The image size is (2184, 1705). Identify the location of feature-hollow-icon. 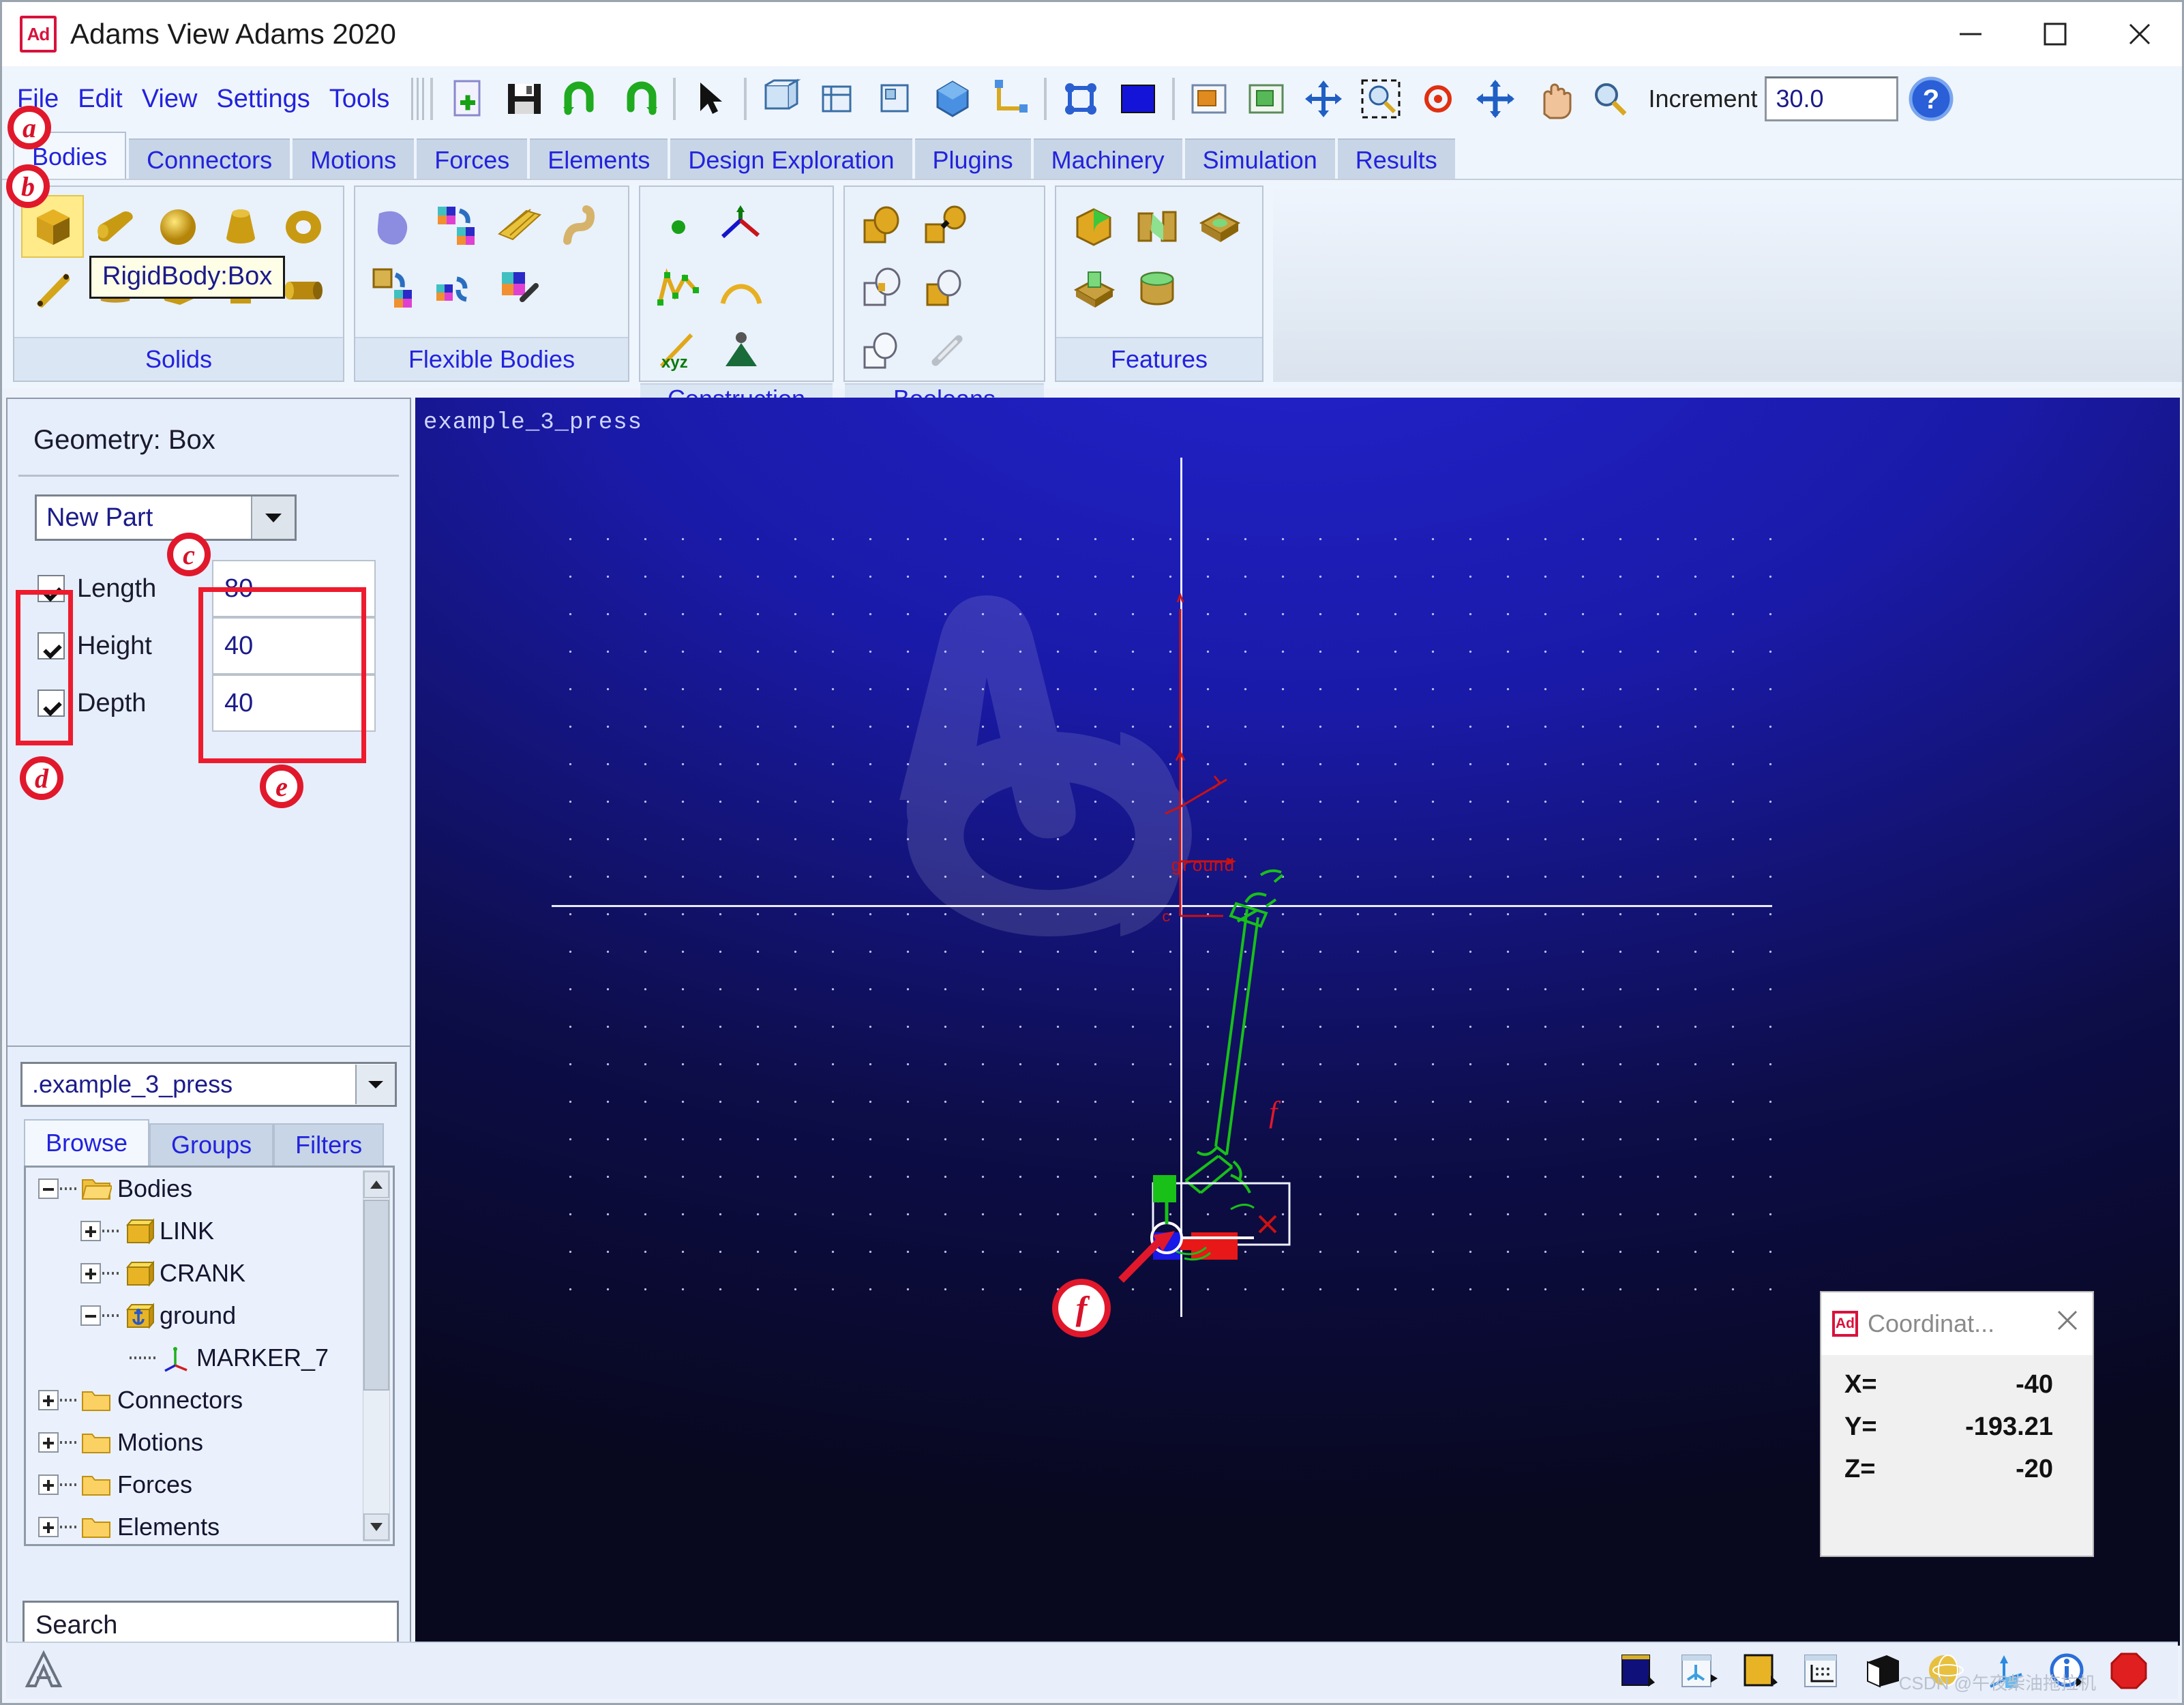
(1219, 227).